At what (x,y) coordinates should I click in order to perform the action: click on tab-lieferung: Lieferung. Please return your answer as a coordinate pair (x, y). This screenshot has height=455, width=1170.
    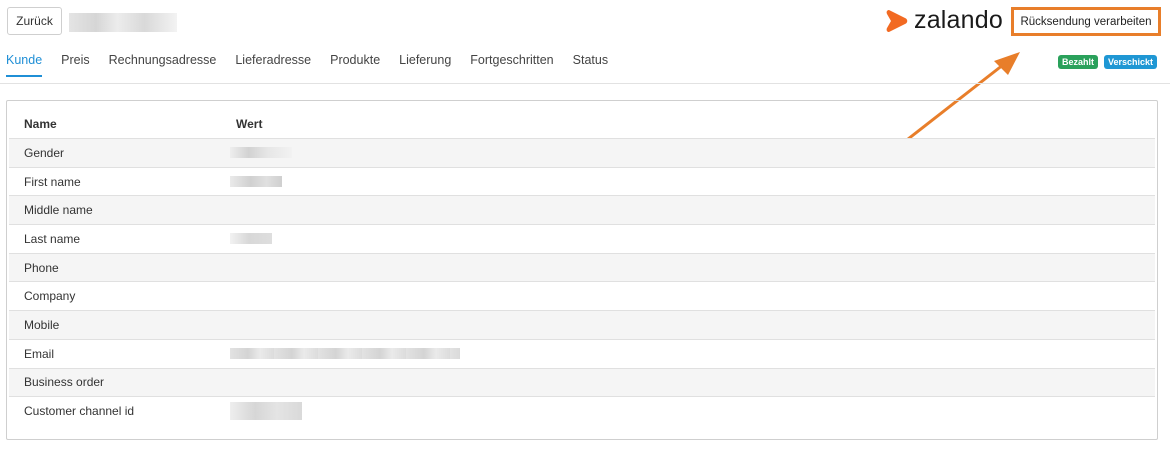
    Looking at the image, I should click on (425, 65).